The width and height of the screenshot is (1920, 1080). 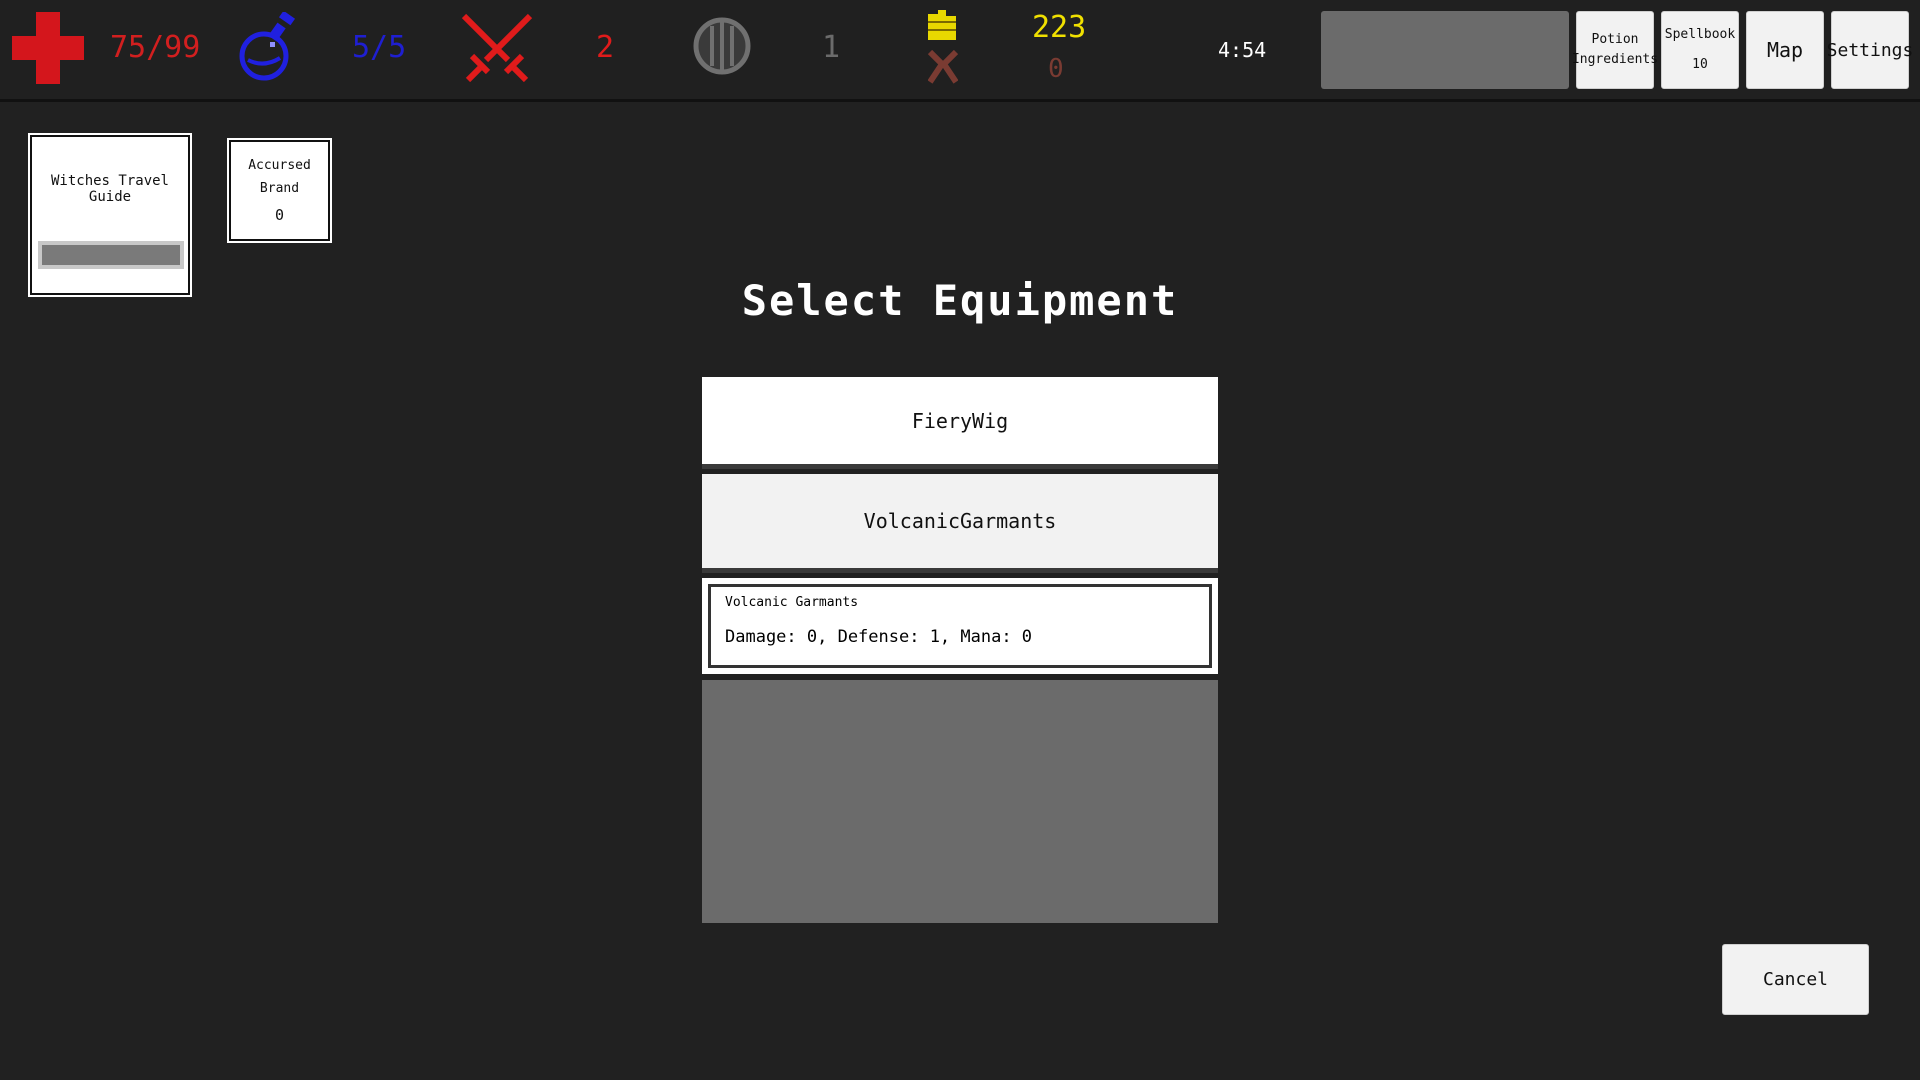 What do you see at coordinates (279, 215) in the screenshot?
I see `relic-count: 0` at bounding box center [279, 215].